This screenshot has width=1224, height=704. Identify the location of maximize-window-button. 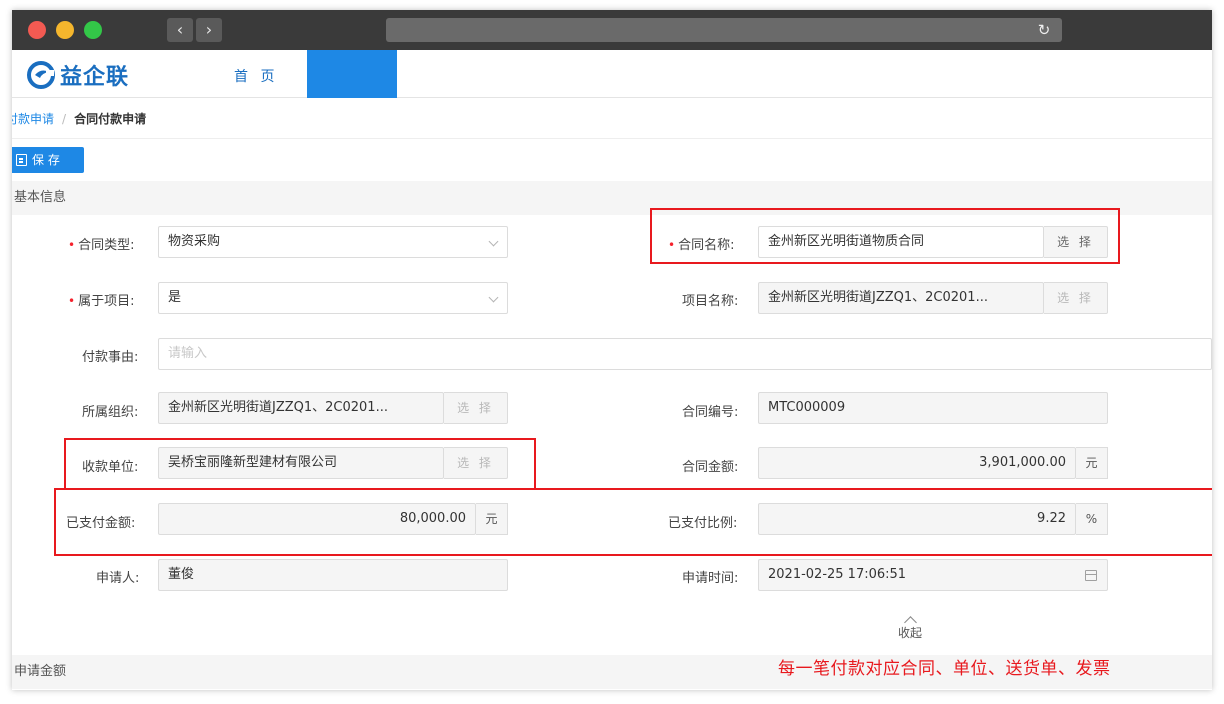
(93, 30).